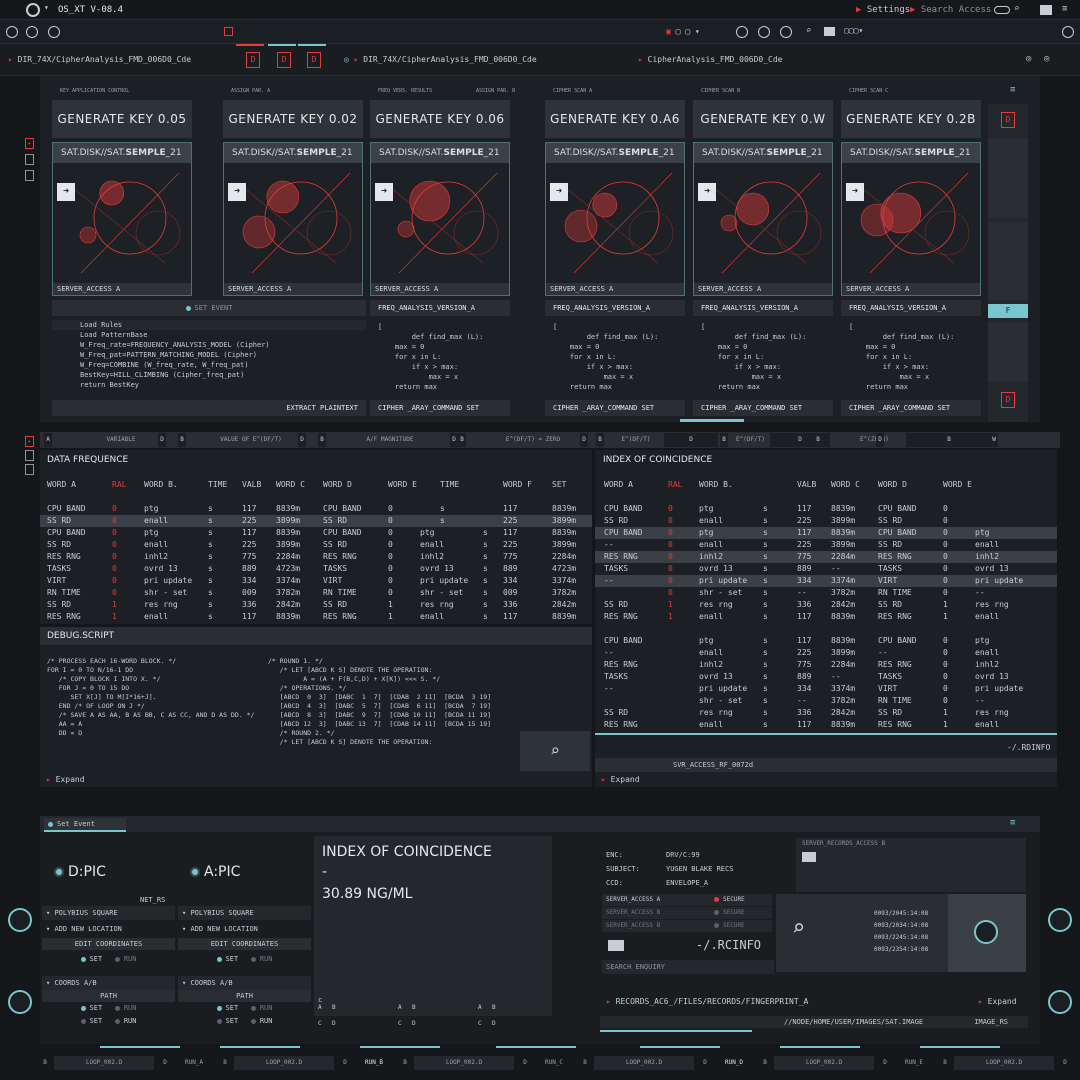 The width and height of the screenshot is (1080, 1080). Describe the element at coordinates (997, 1002) in the screenshot. I see `records-expand: ▸ Expand` at that location.